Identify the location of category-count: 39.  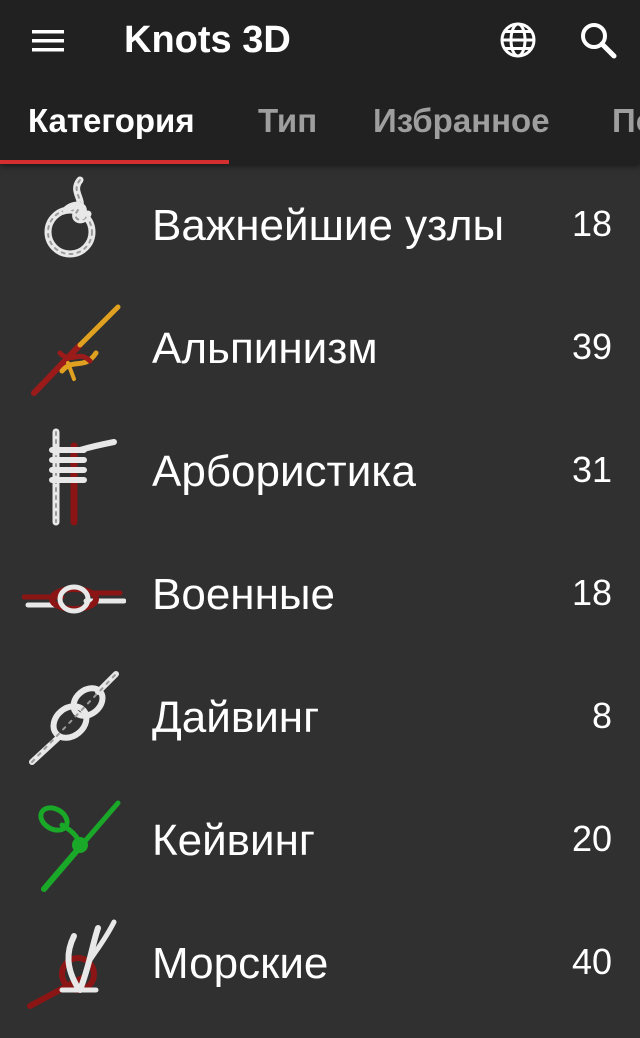
(591, 346).